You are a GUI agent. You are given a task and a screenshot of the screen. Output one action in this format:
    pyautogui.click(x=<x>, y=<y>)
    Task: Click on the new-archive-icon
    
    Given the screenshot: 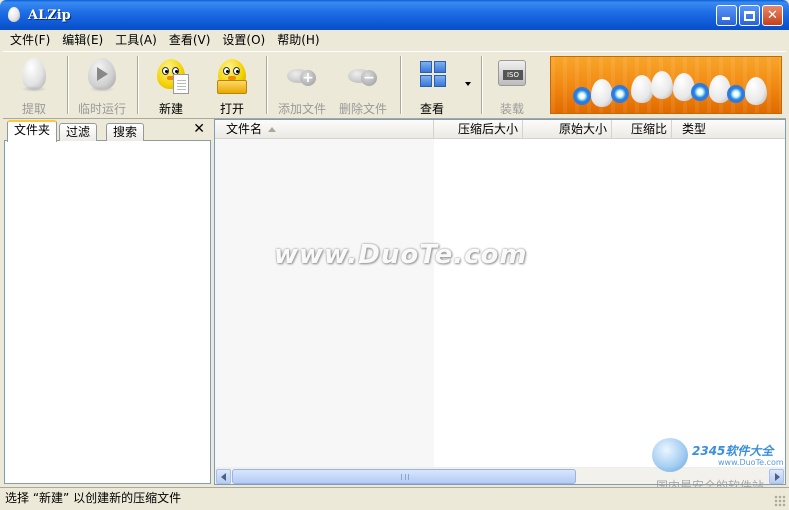 What is the action you would take?
    pyautogui.click(x=171, y=75)
    